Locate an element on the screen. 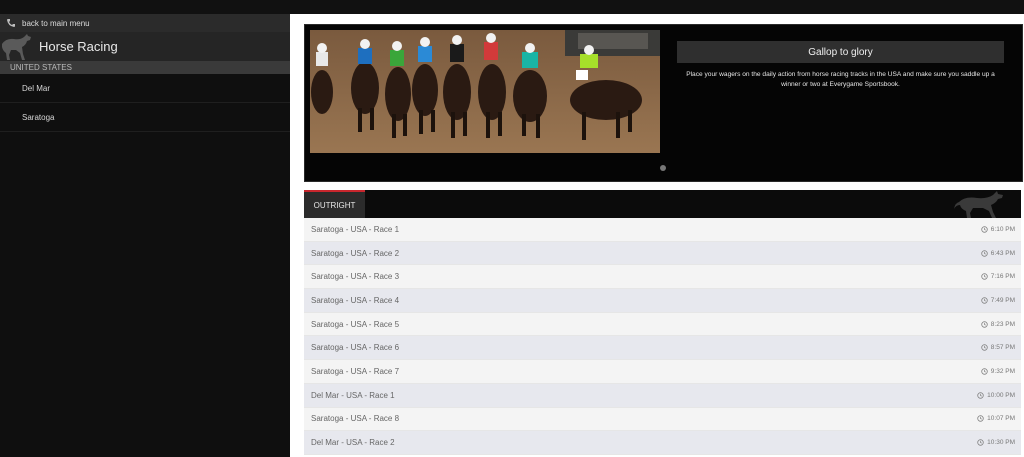 The width and height of the screenshot is (1024, 457). back-label: back to main menu is located at coordinates (56, 23).